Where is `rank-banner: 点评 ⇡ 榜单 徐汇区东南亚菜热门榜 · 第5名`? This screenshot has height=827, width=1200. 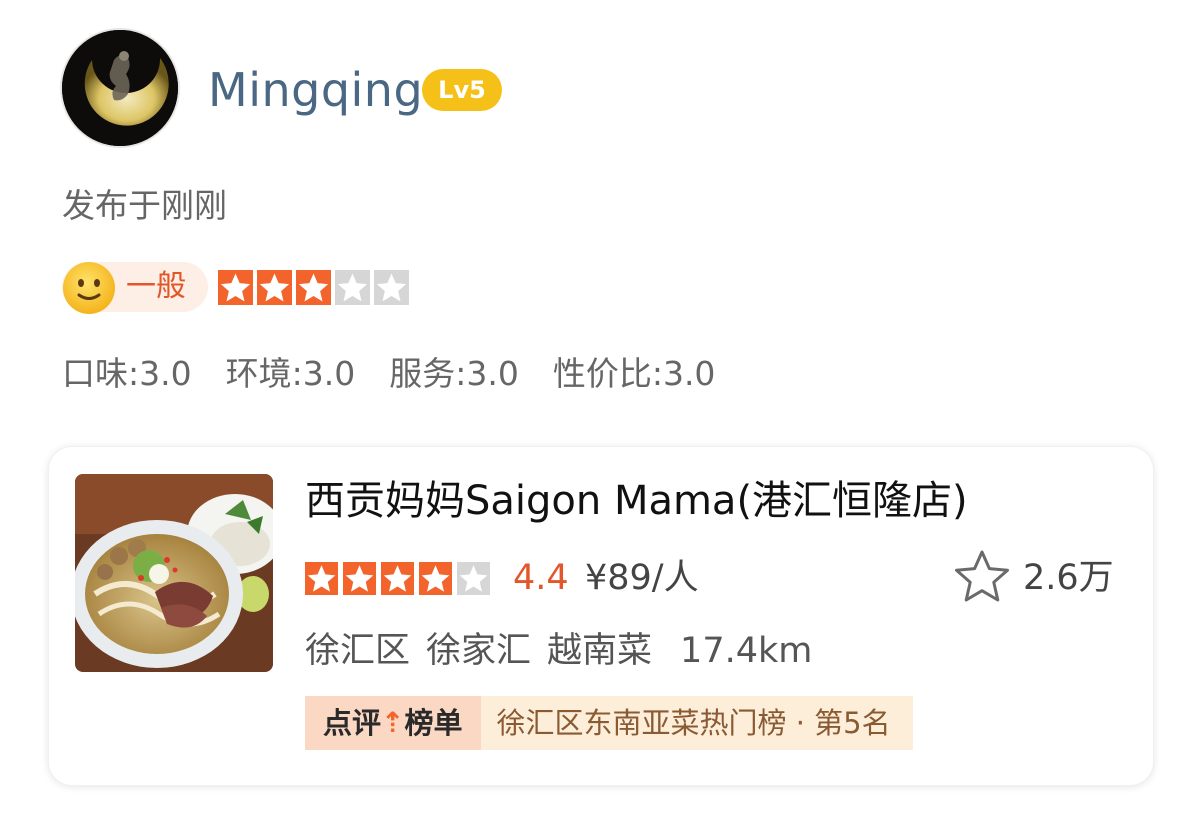
rank-banner: 点评 ⇡ 榜单 徐汇区东南亚菜热门榜 · 第5名 is located at coordinates (609, 723).